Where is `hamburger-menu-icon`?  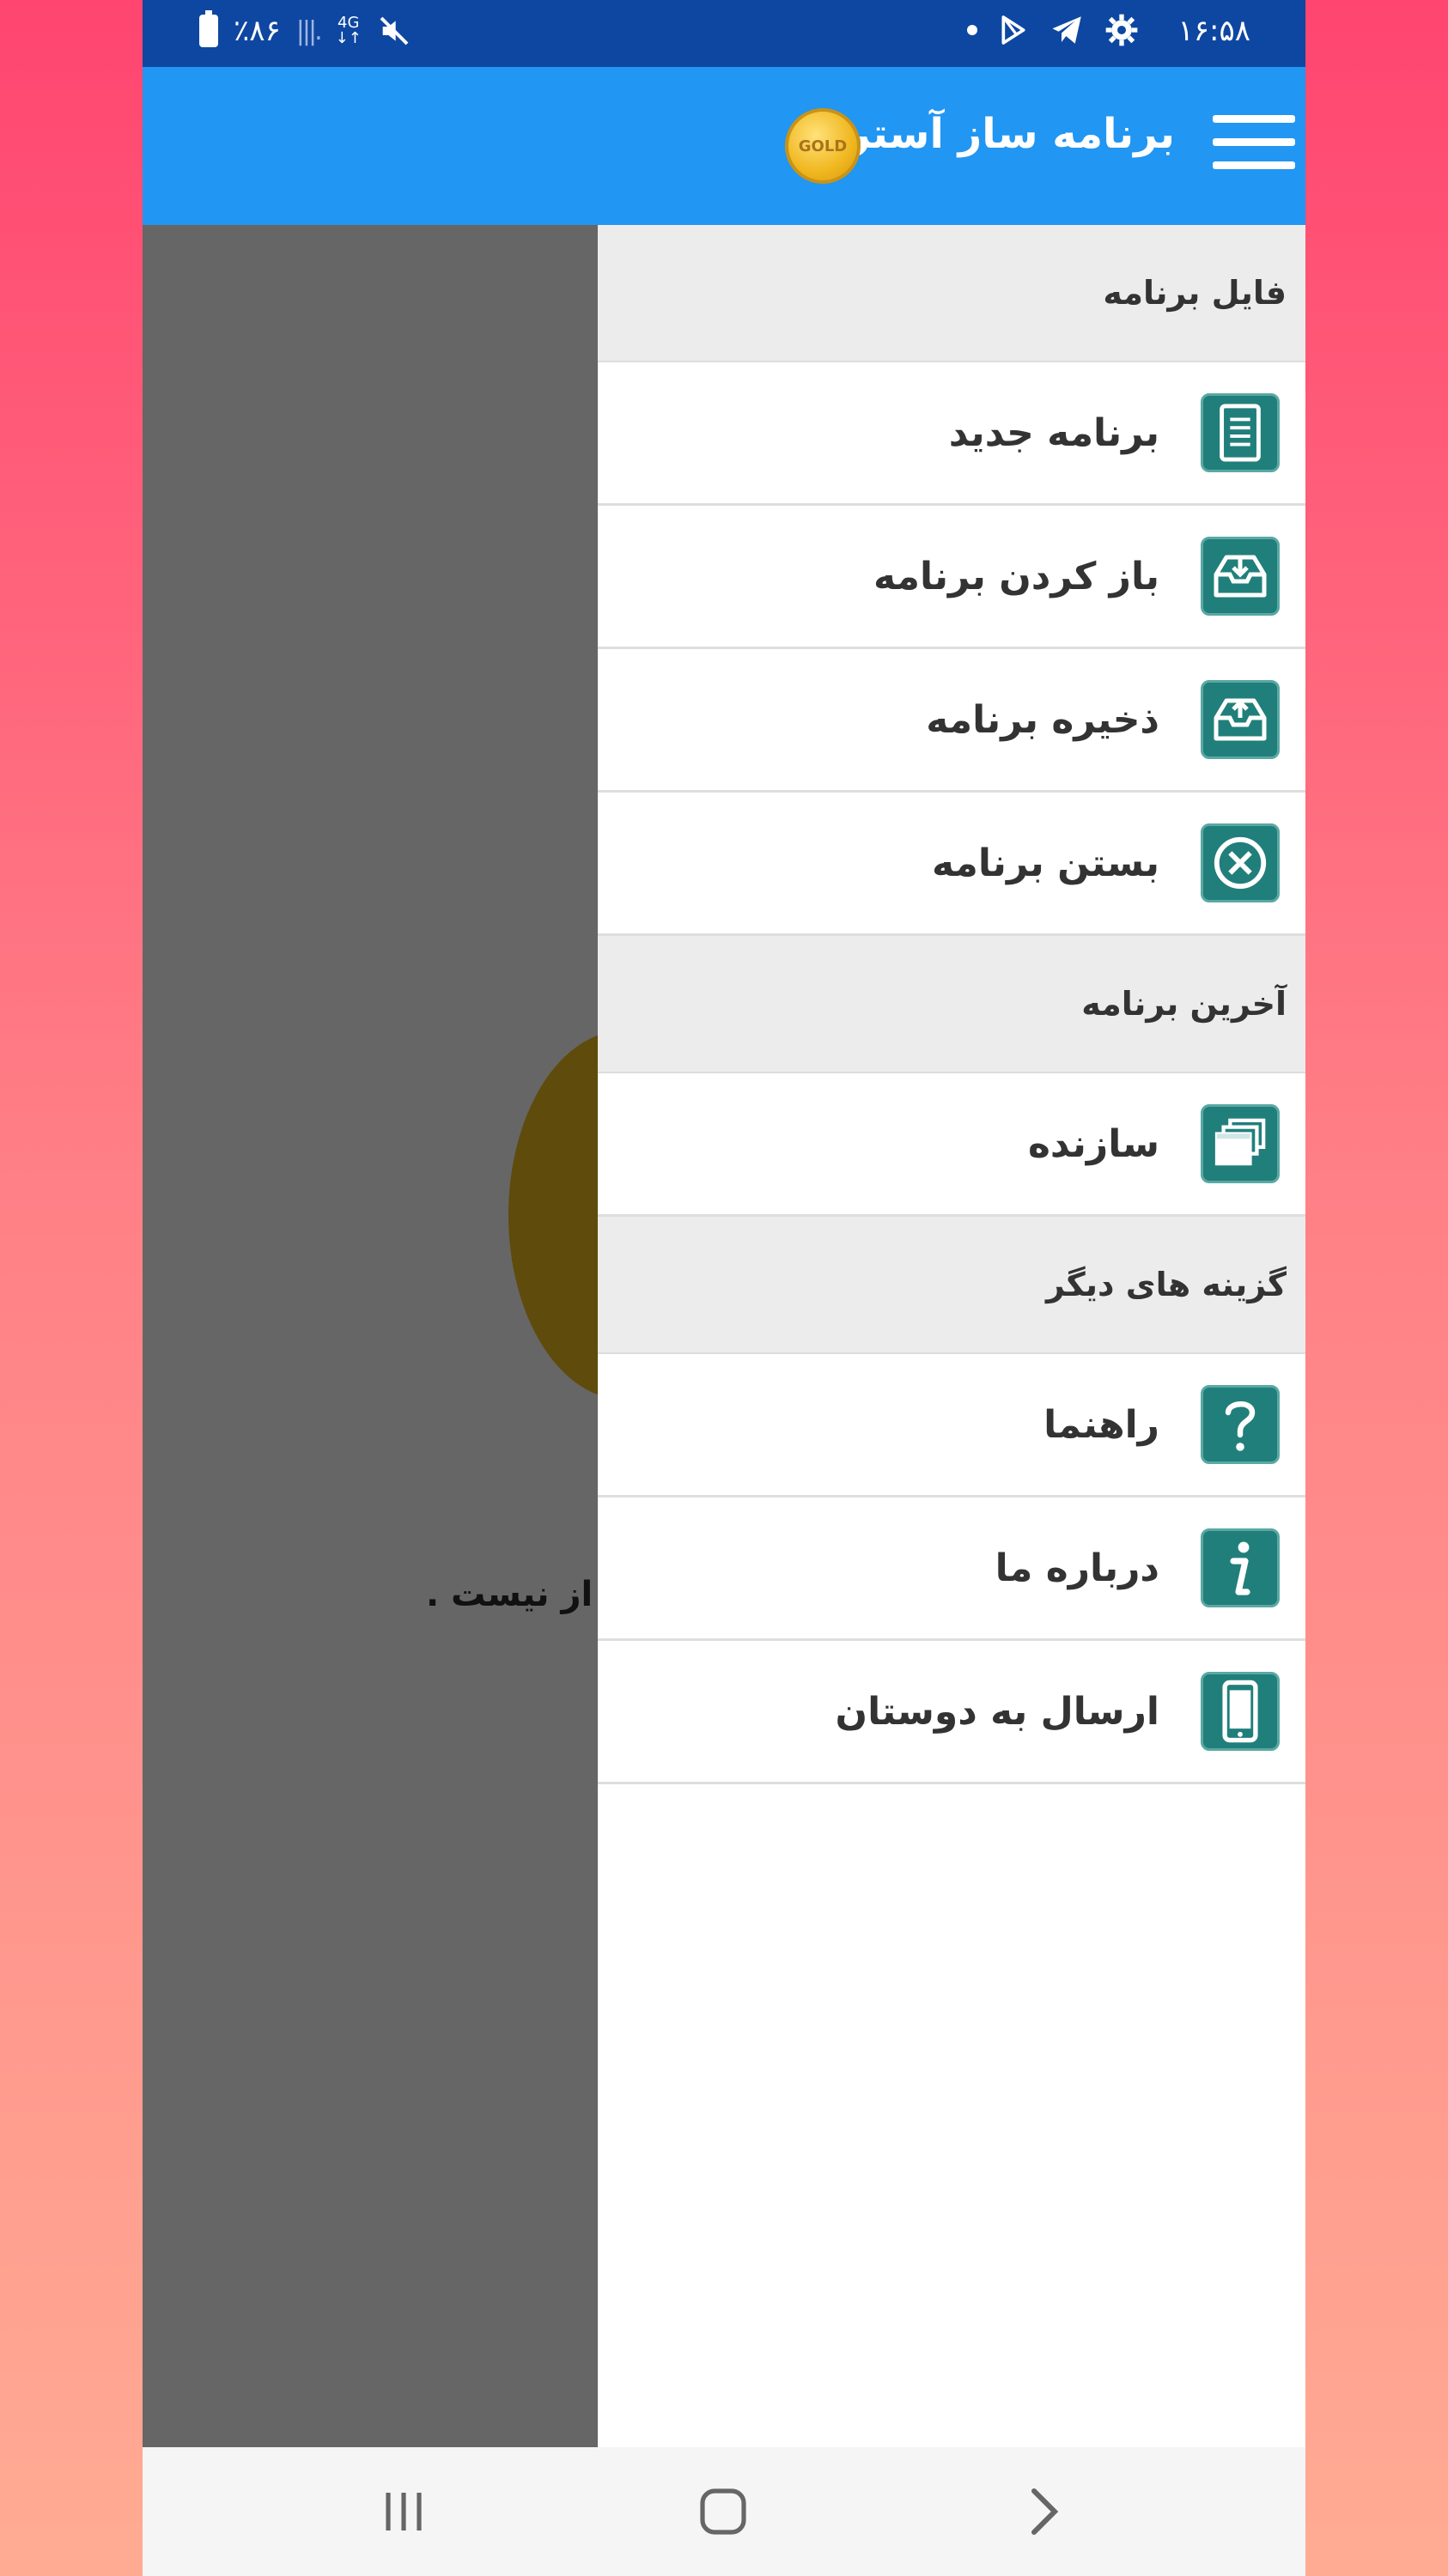
hamburger-menu-icon is located at coordinates (1254, 146).